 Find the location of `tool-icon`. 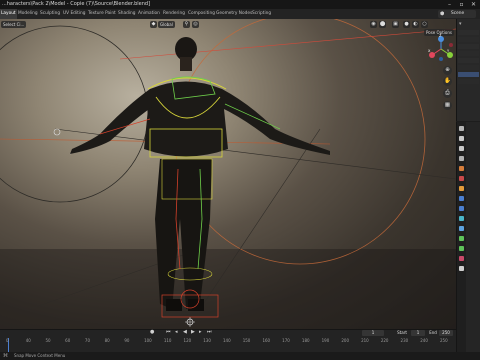

tool-icon is located at coordinates (461, 128).